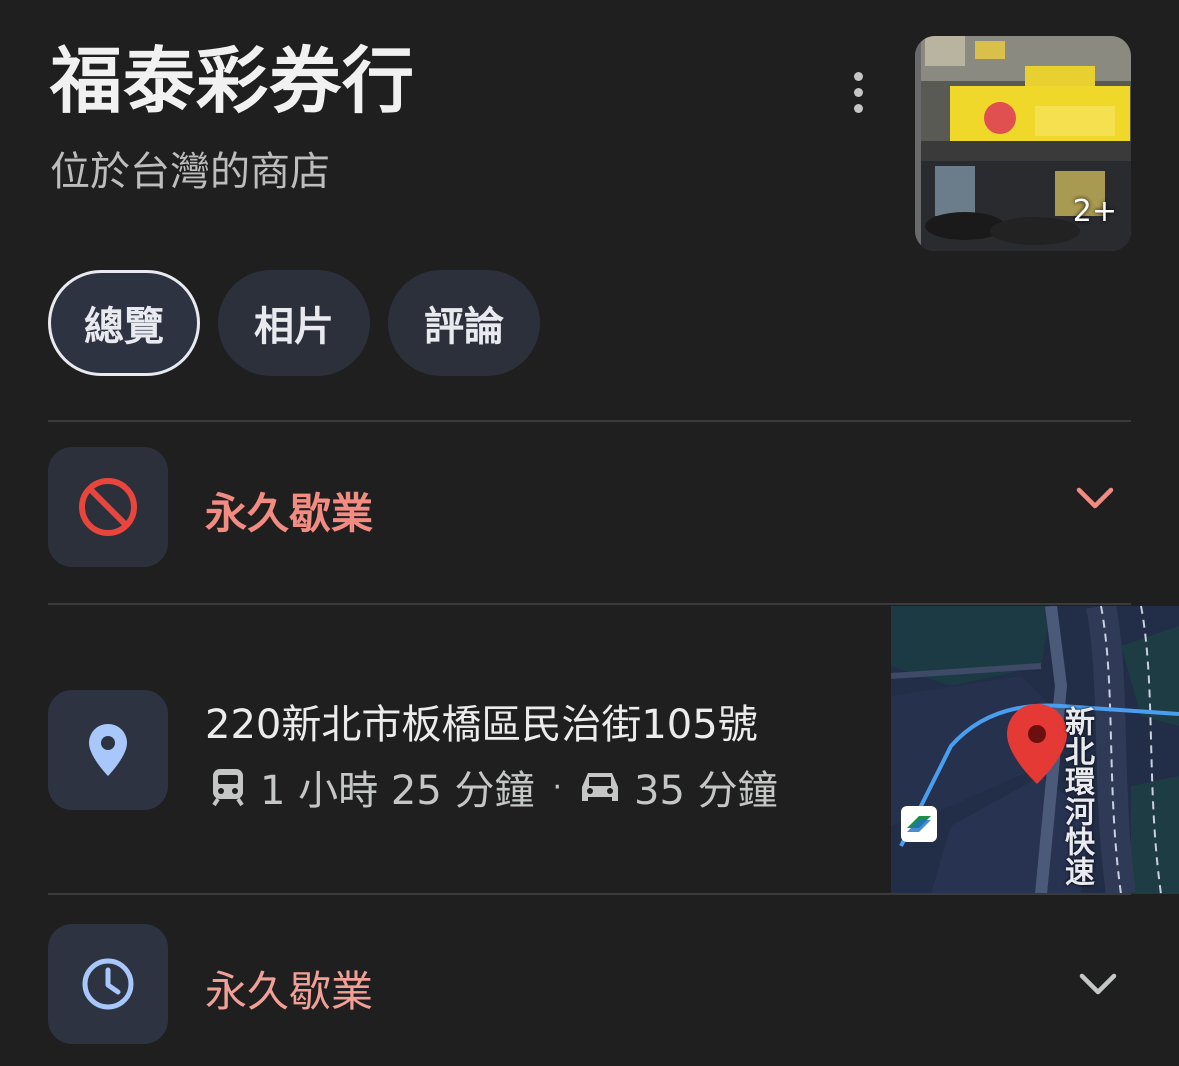  I want to click on address-text: 220新北市板橋區民治街105號, so click(481, 725).